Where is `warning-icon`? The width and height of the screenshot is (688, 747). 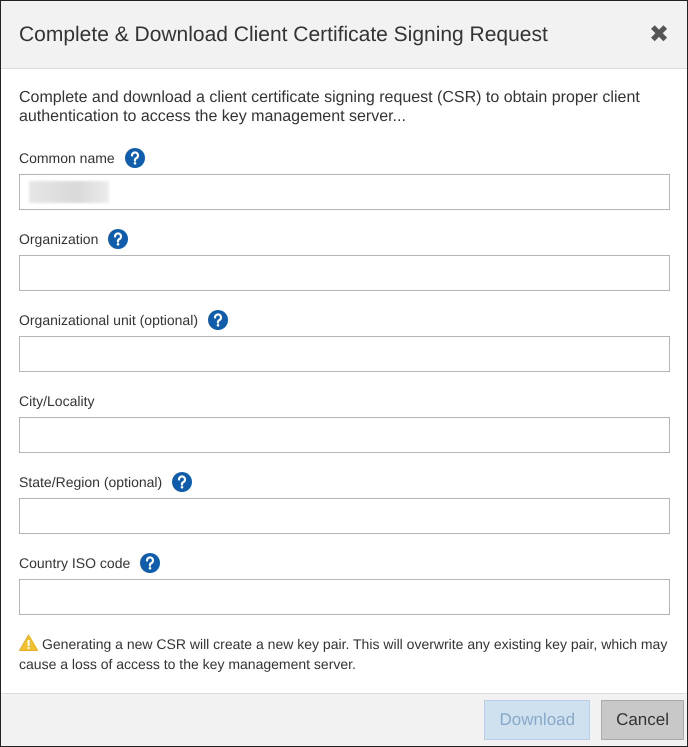 warning-icon is located at coordinates (28, 642).